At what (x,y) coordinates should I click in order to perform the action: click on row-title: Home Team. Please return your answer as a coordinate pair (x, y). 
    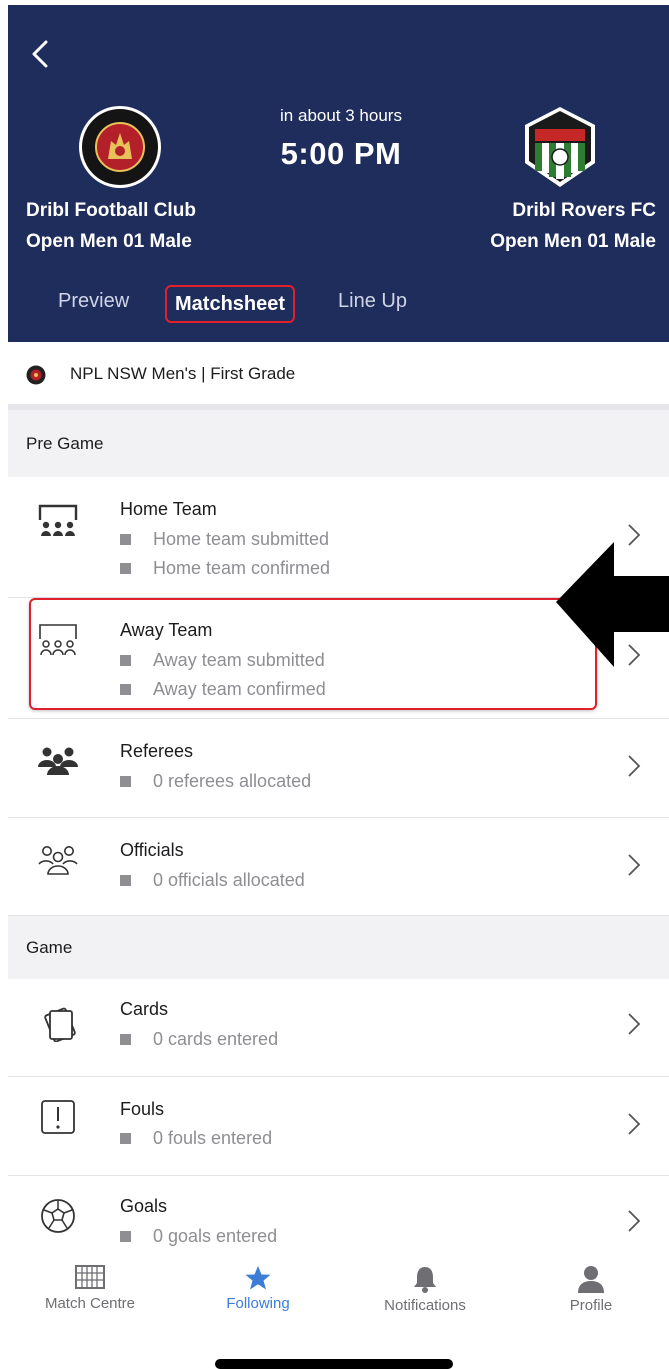
    Looking at the image, I should click on (168, 509).